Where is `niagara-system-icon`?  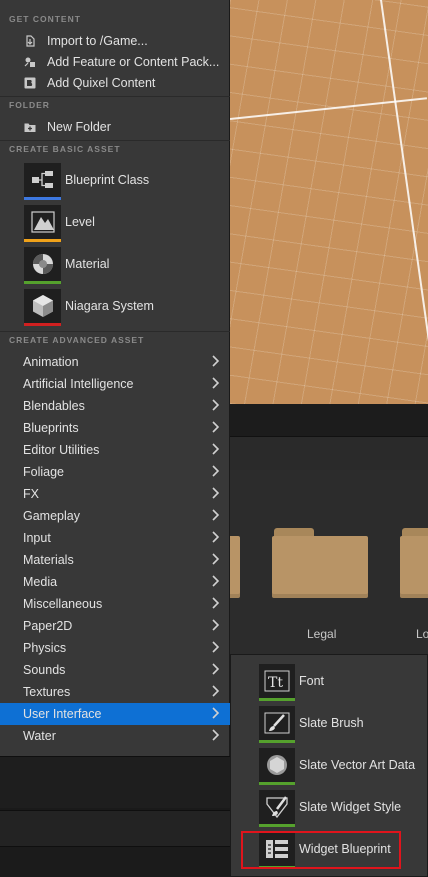 niagara-system-icon is located at coordinates (42, 307).